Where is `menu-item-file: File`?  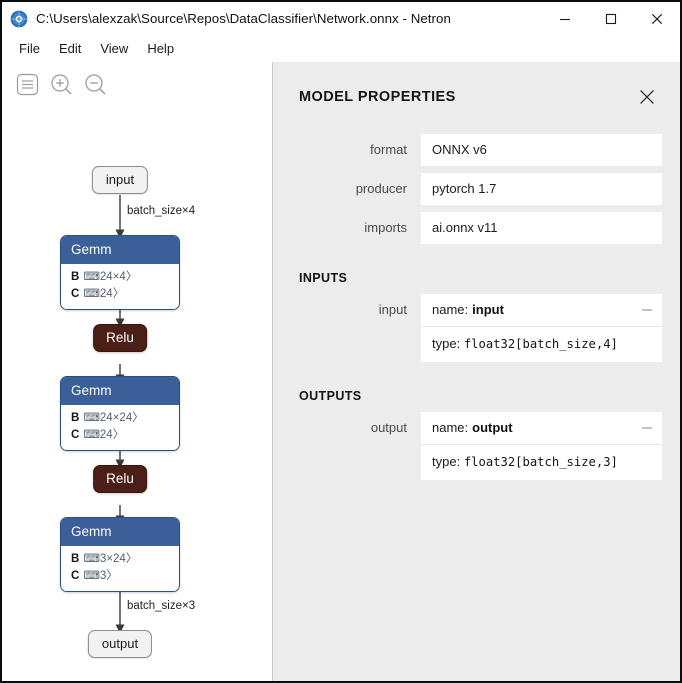 menu-item-file: File is located at coordinates (29, 48).